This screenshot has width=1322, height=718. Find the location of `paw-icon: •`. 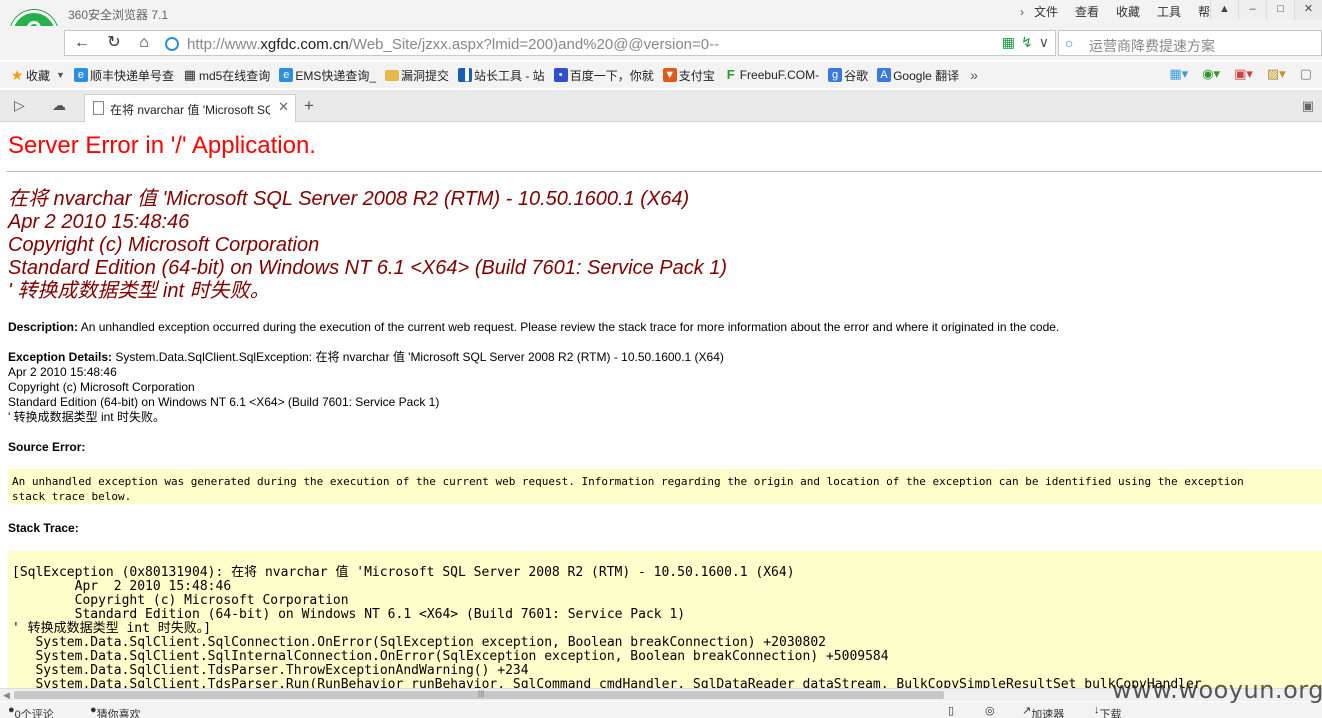

paw-icon: • is located at coordinates (560, 75).